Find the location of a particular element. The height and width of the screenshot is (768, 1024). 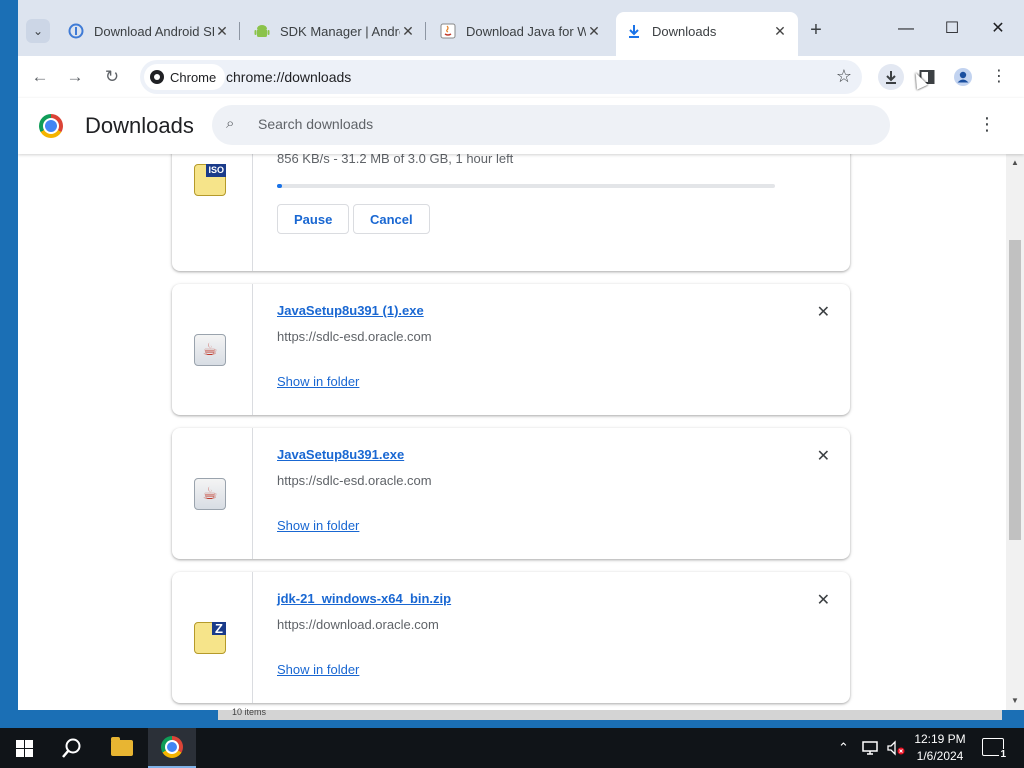

file-name-link: JavaSetup8u391 (1).exe is located at coordinates (350, 310).